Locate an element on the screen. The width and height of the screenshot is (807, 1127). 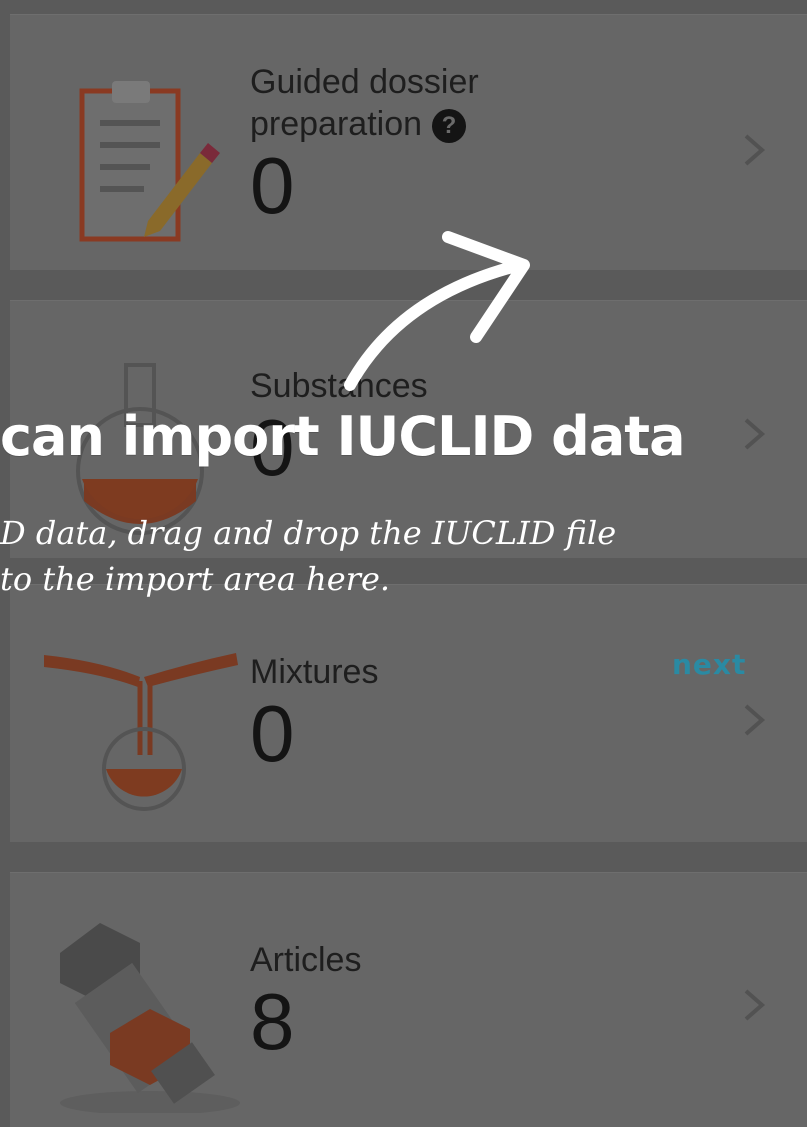
card-title: Guided dossier is located at coordinates (364, 82).